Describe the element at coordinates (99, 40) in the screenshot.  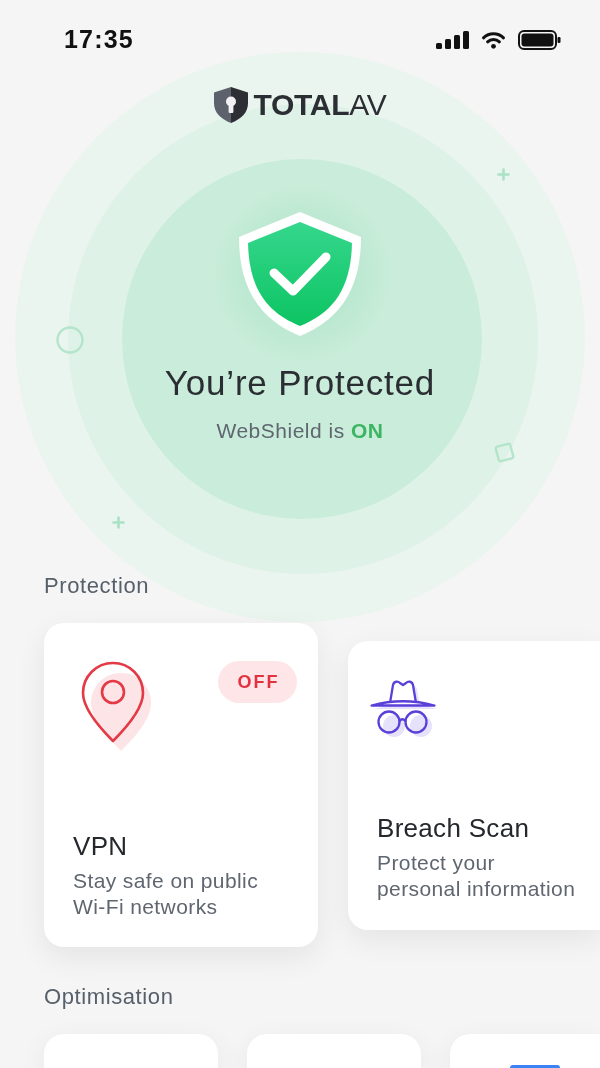
I see `status-time: 17:35` at that location.